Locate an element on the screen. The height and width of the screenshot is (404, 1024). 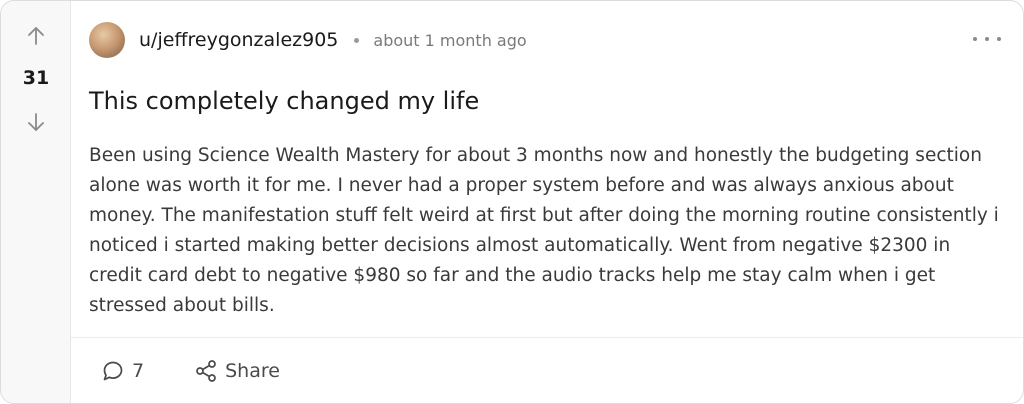
arrow-down-icon is located at coordinates (36, 122).